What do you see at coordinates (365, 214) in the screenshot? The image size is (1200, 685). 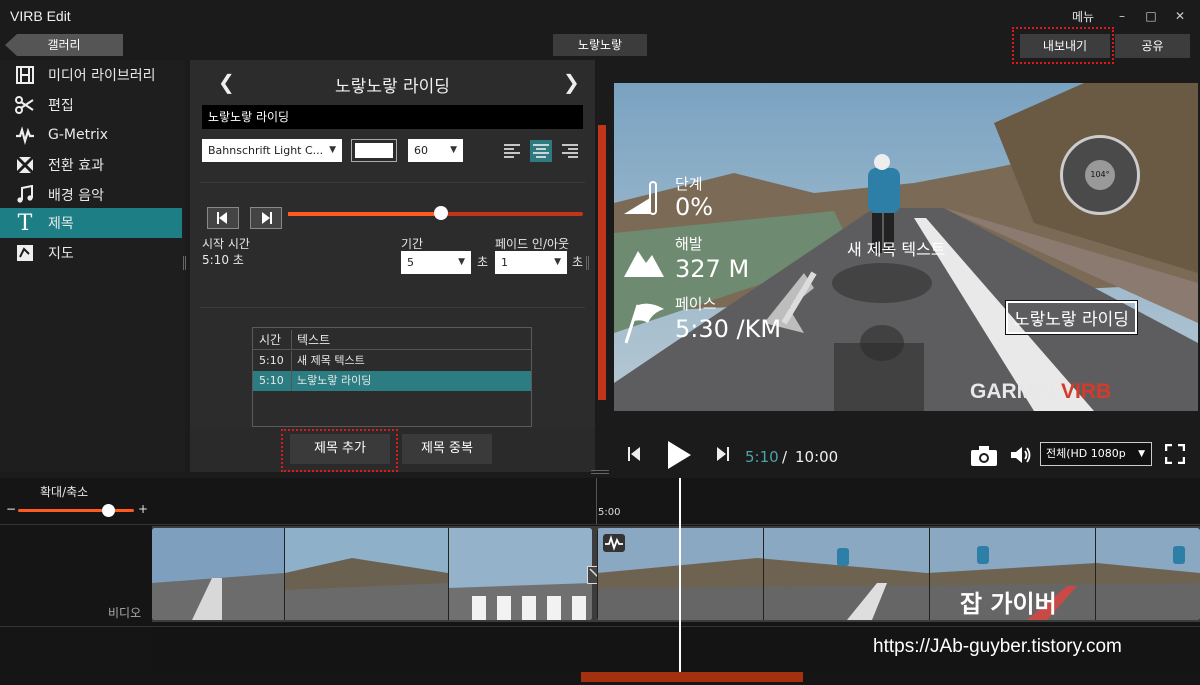 I see `title-position-slider-fill` at bounding box center [365, 214].